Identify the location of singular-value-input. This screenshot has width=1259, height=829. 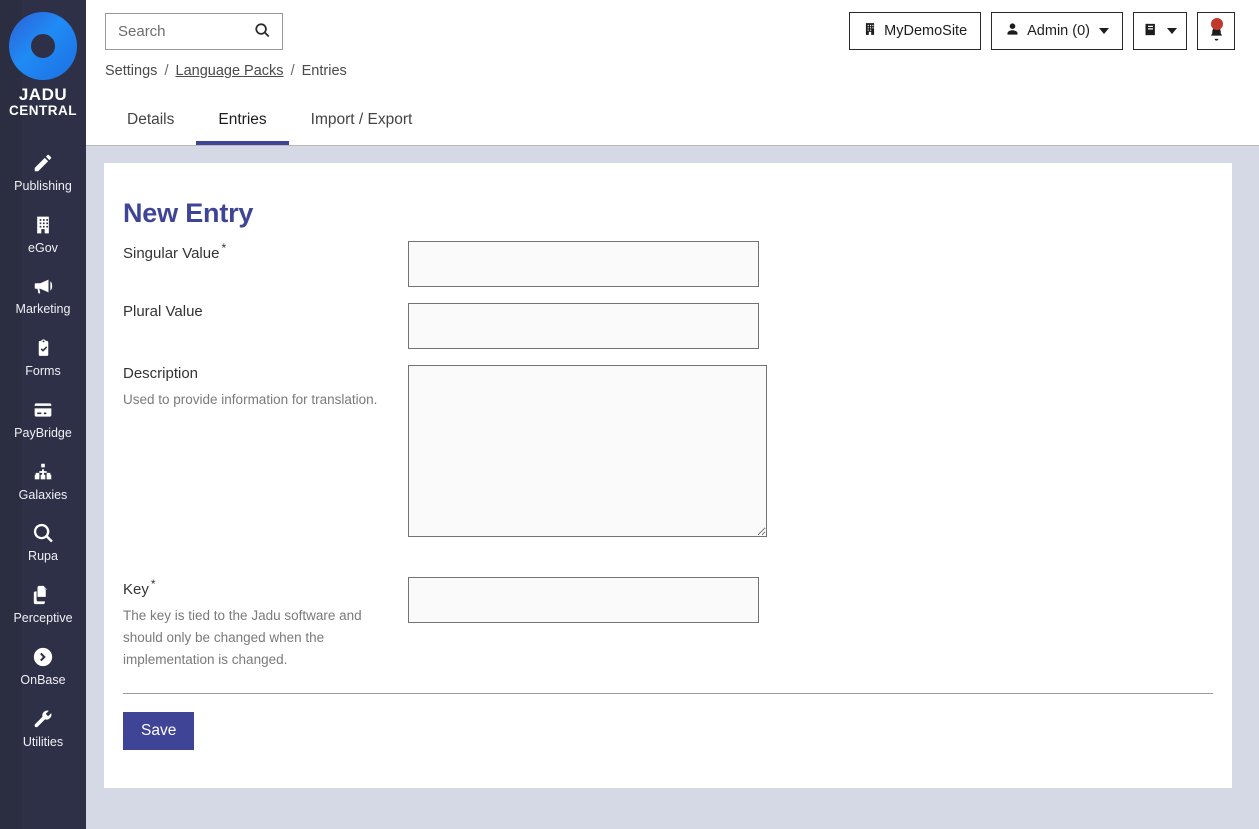
(583, 264).